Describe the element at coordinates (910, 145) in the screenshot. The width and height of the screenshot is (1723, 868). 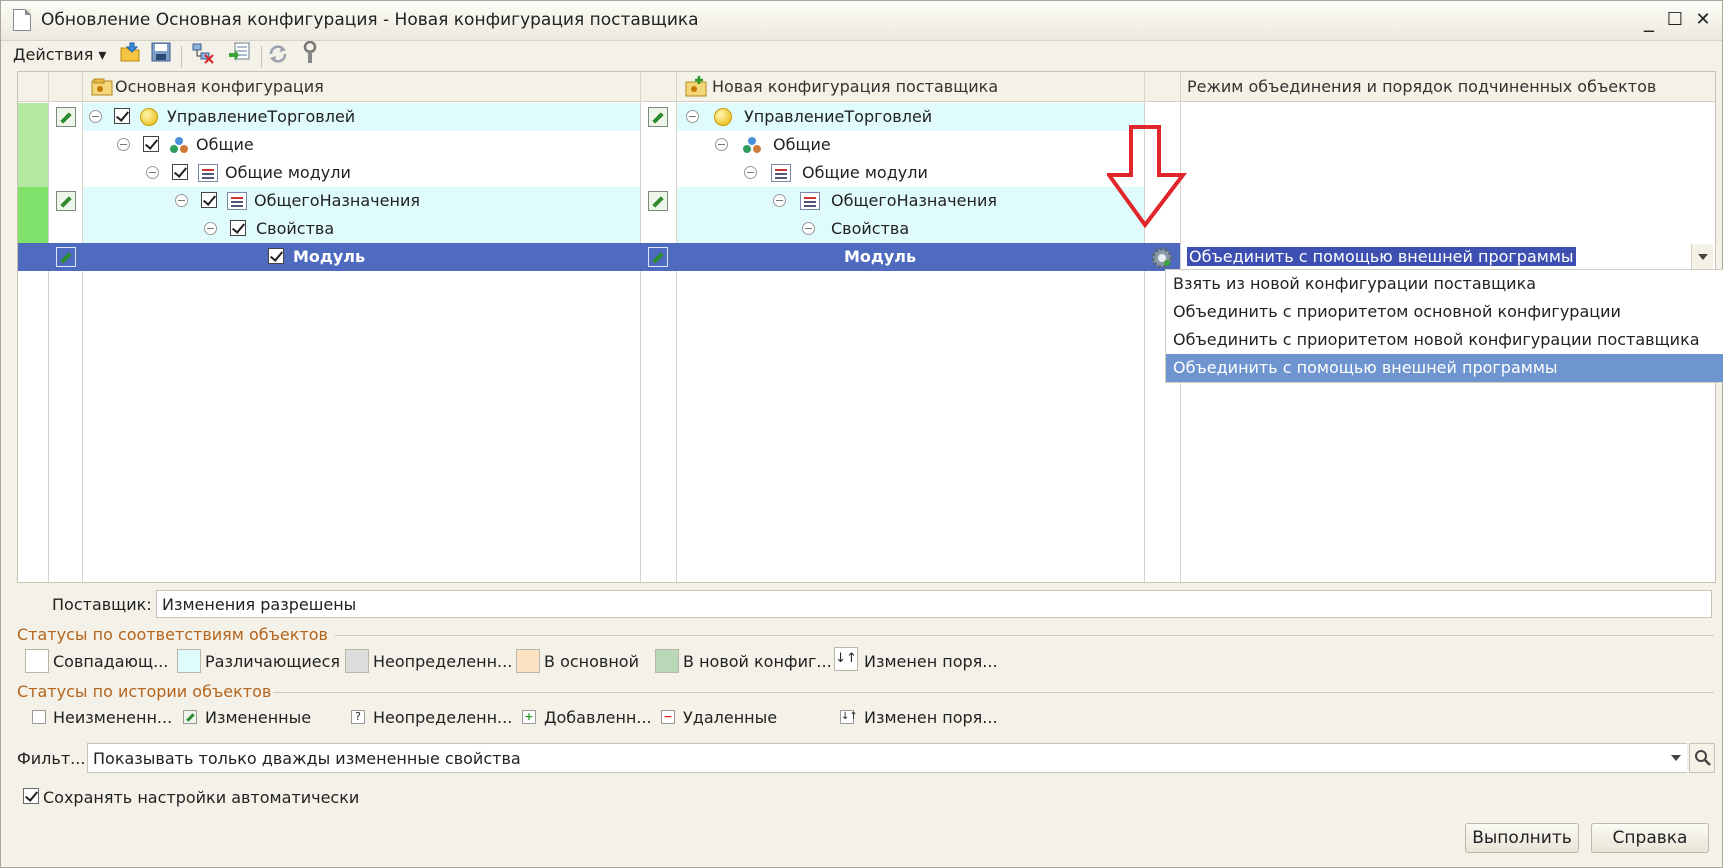
I see `vendor-config-cell: Общие` at that location.